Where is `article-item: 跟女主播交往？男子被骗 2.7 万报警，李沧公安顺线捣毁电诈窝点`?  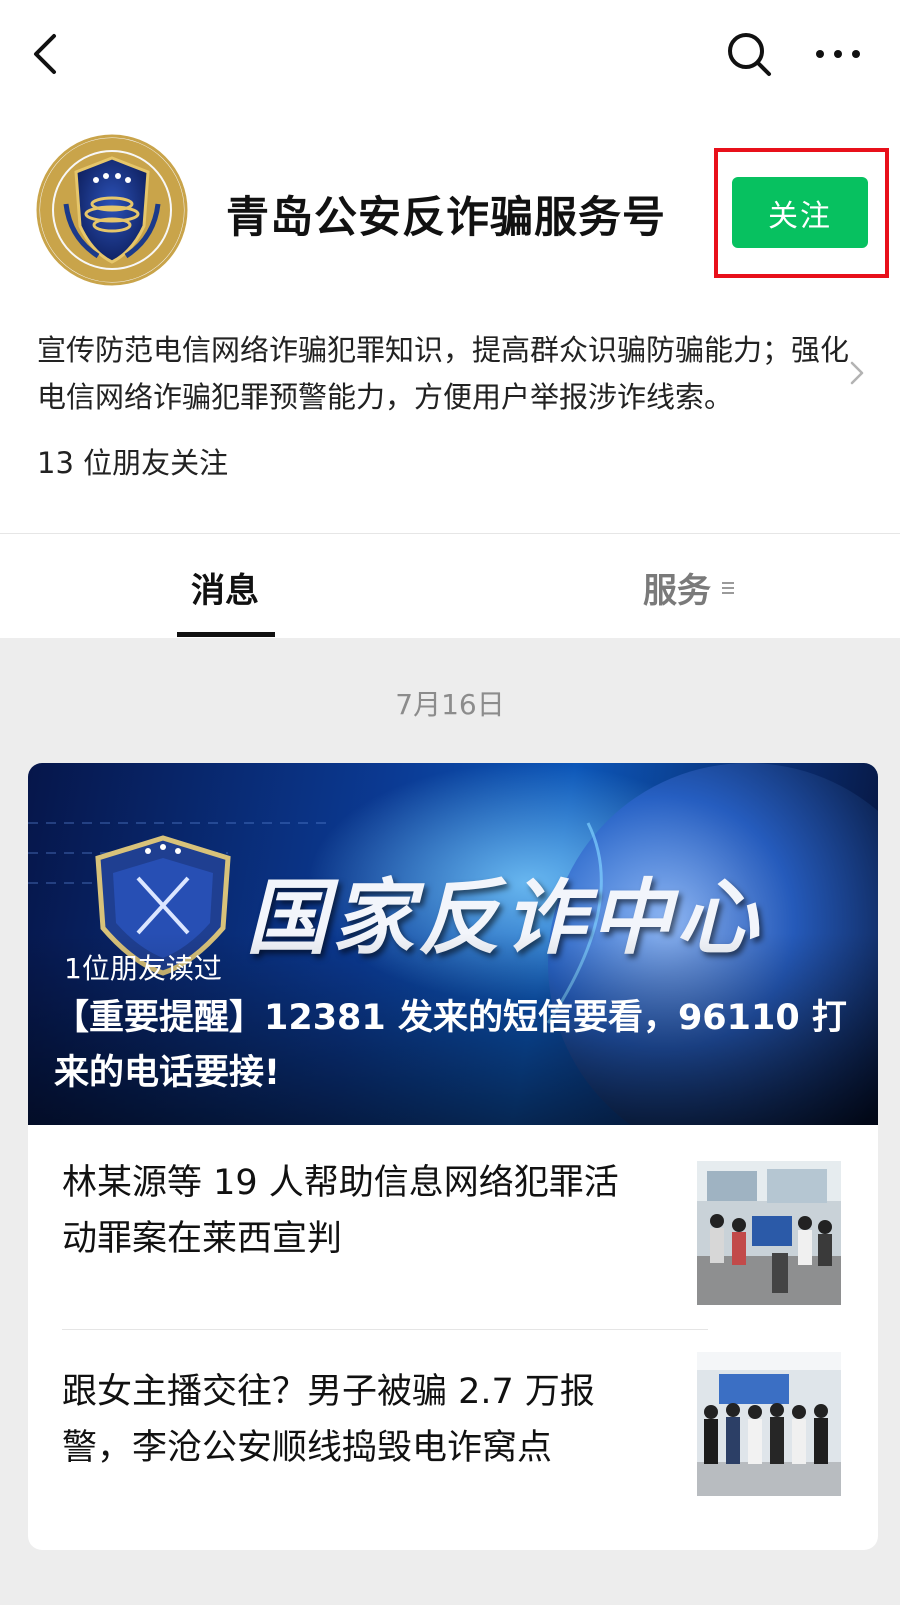 article-item: 跟女主播交往？男子被骗 2.7 万报警，李沧公安顺线捣毁电诈窝点 is located at coordinates (453, 1438).